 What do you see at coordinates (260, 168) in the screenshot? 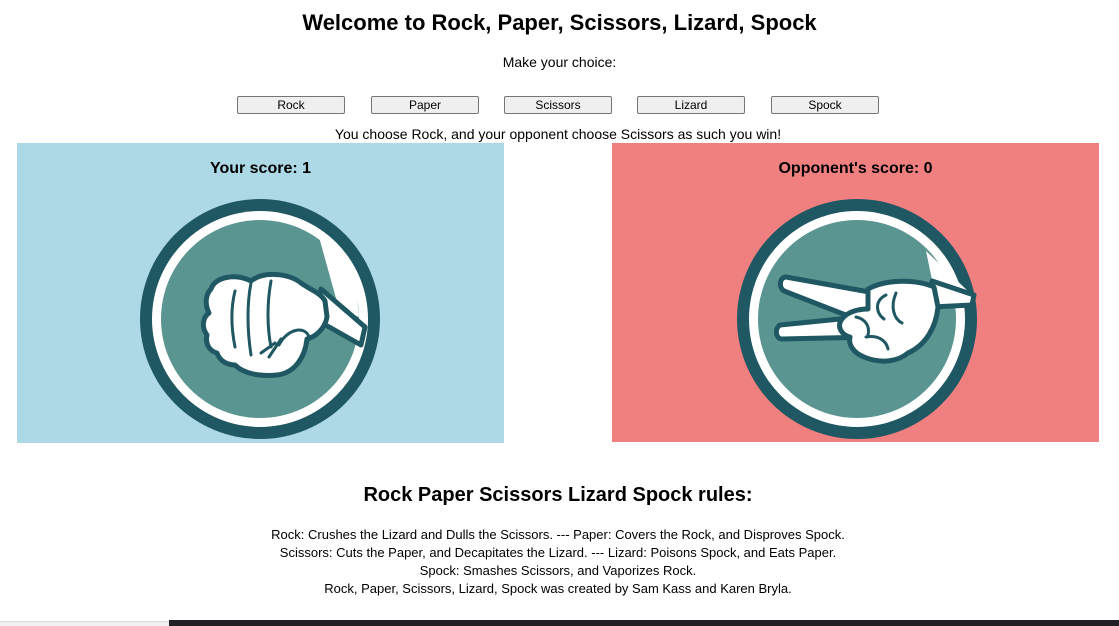
I see `player-score: Your score: 1` at bounding box center [260, 168].